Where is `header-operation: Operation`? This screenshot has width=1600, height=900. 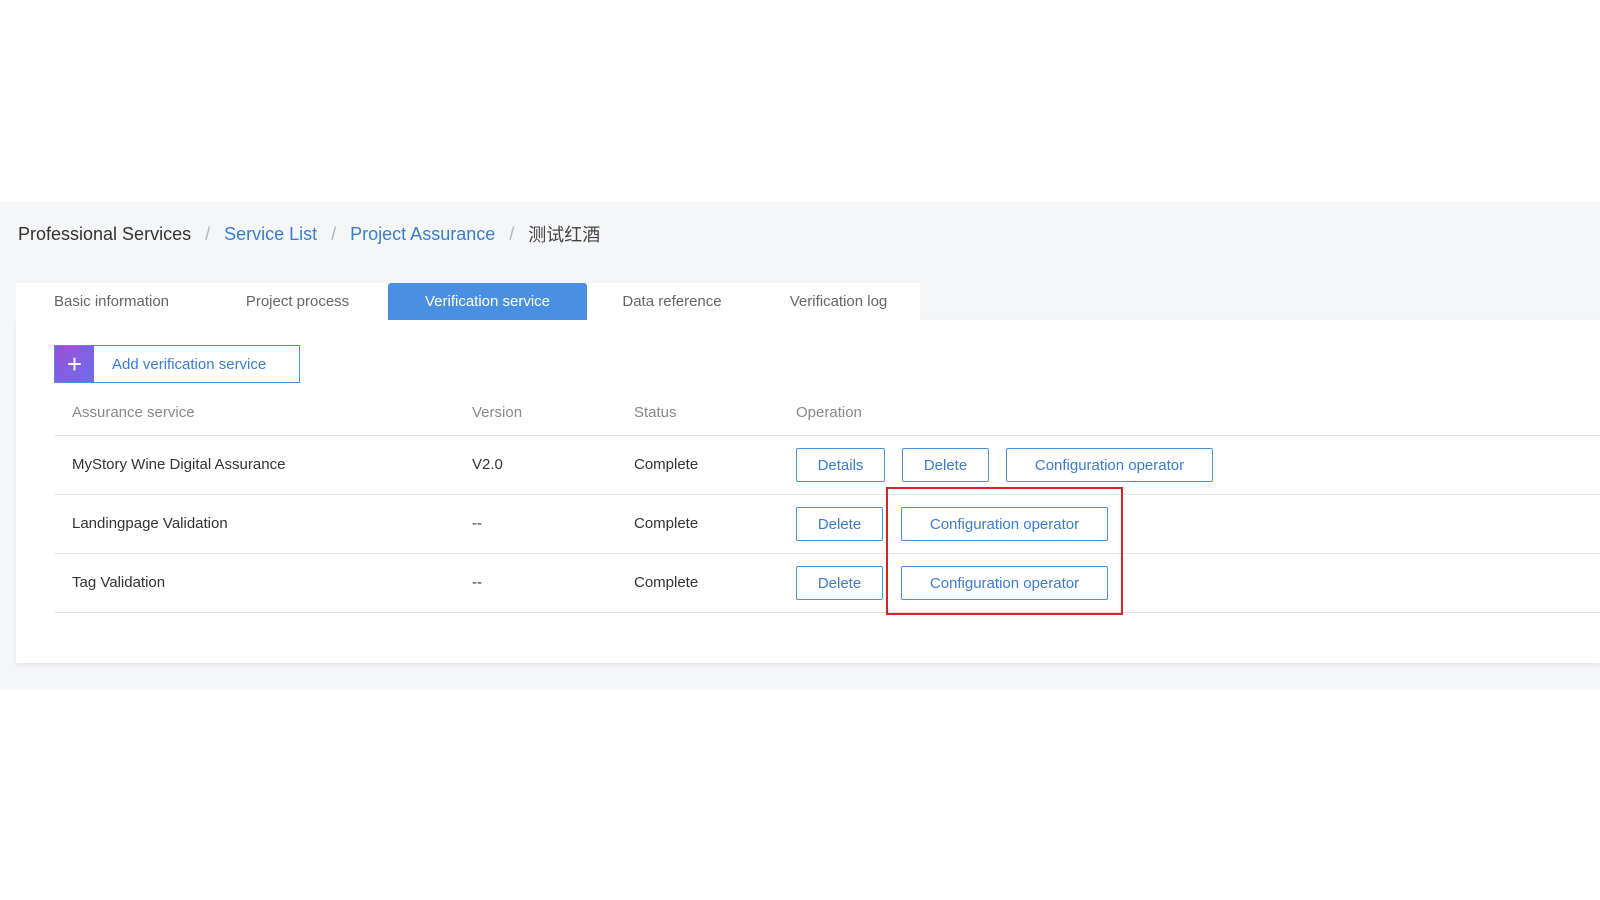
header-operation: Operation is located at coordinates (829, 412).